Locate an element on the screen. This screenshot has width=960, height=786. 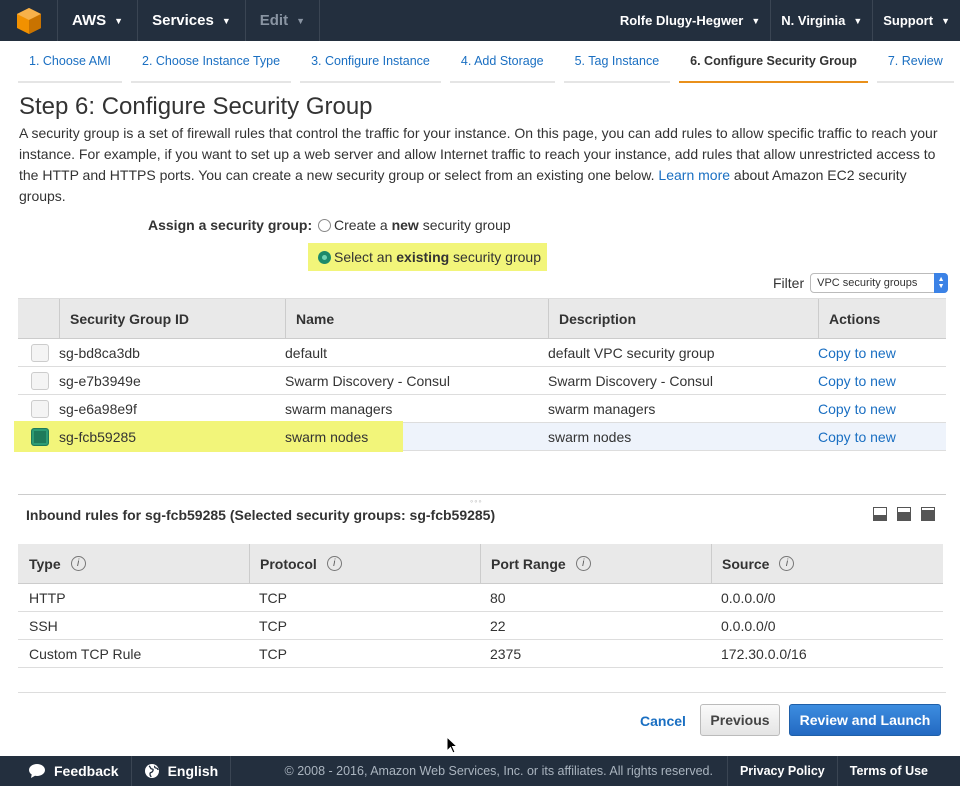
sg-name: Swarm Discovery - Consul is located at coordinates (367, 380).